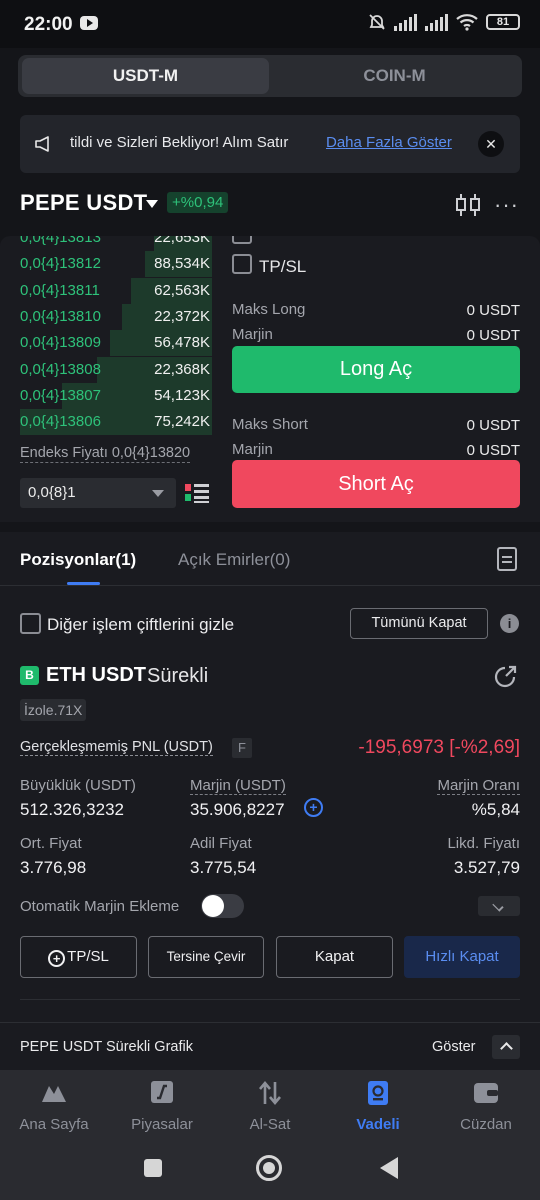 Image resolution: width=540 pixels, height=1200 pixels. I want to click on nav-label: Ana Sayfa, so click(54, 1124).